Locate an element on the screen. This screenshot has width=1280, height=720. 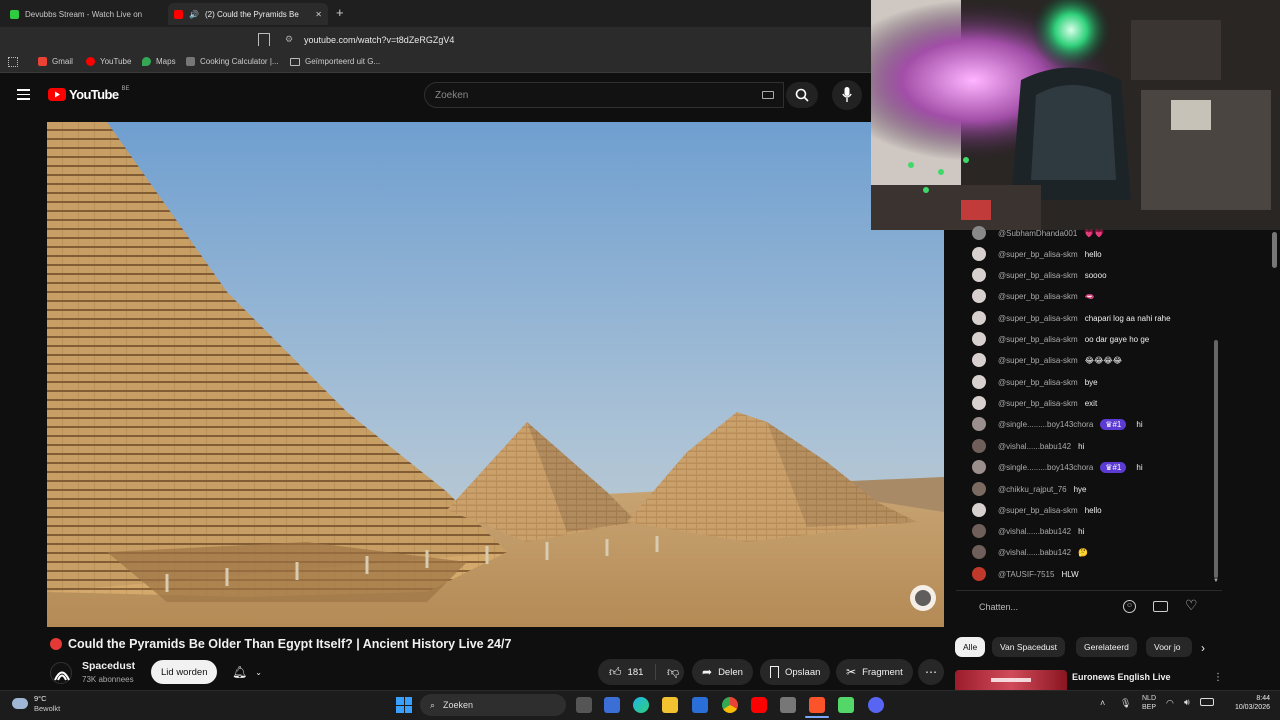
wifi-icon: ◠ is located at coordinates (1170, 703).